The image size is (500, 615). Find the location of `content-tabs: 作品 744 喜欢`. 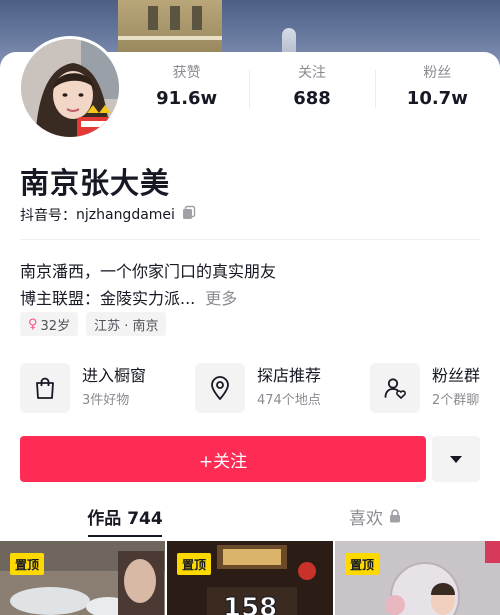

content-tabs: 作品 744 喜欢 is located at coordinates (250, 516).